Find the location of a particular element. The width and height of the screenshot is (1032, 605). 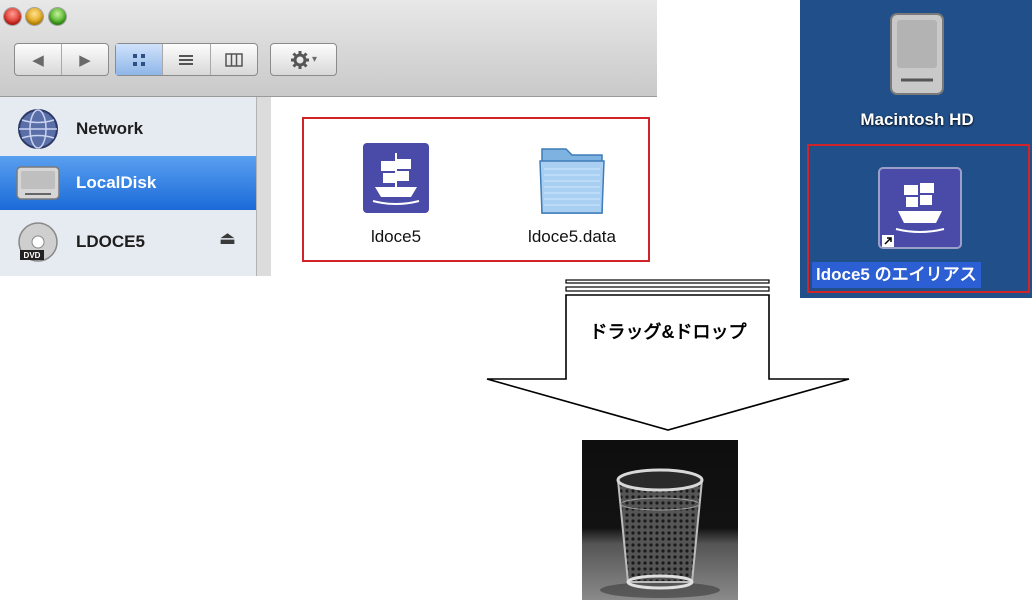

ldoce-ship-alias-icon is located at coordinates (920, 208).